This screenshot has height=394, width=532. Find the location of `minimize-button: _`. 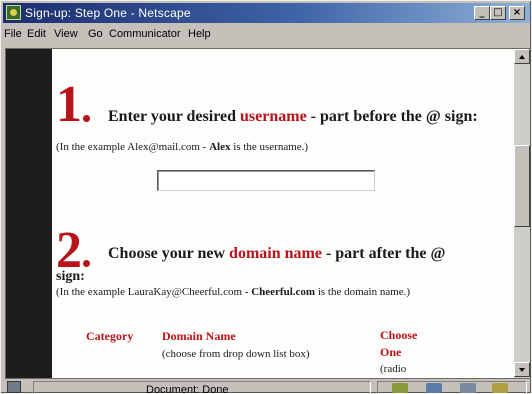

minimize-button: _ is located at coordinates (482, 13).